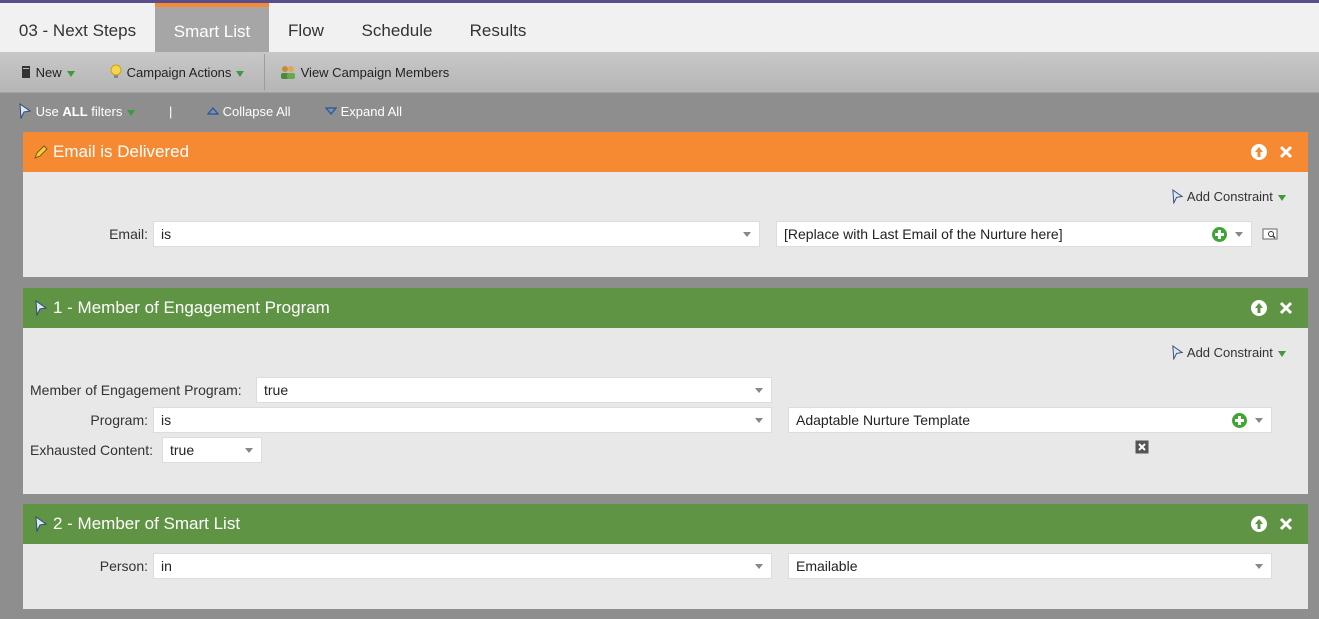  What do you see at coordinates (264, 72) in the screenshot?
I see `toolbar-divider` at bounding box center [264, 72].